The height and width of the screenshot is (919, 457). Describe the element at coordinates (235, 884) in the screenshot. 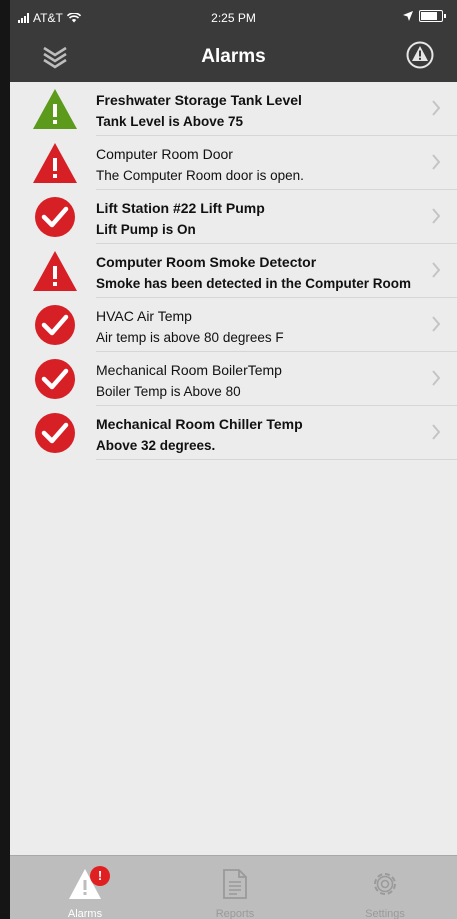

I see `document-icon` at that location.